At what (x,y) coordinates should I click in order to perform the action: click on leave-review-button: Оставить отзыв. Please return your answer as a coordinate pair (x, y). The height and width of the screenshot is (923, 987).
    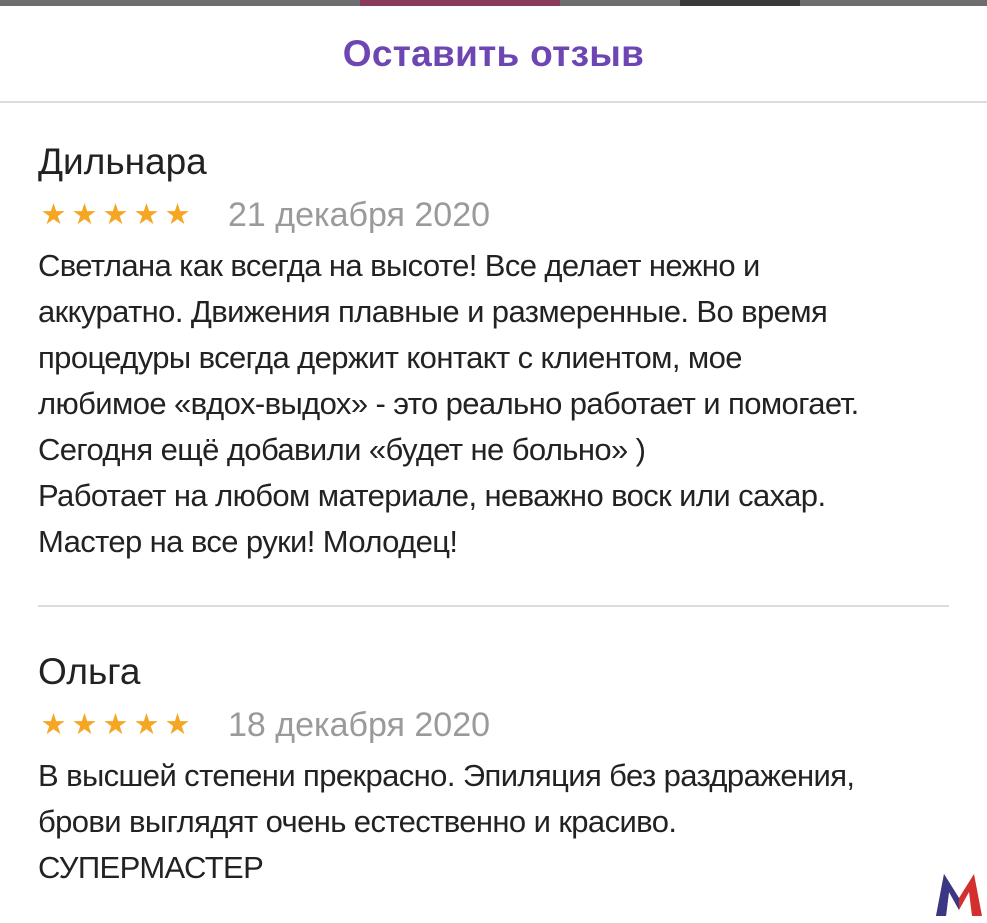
    Looking at the image, I should click on (493, 54).